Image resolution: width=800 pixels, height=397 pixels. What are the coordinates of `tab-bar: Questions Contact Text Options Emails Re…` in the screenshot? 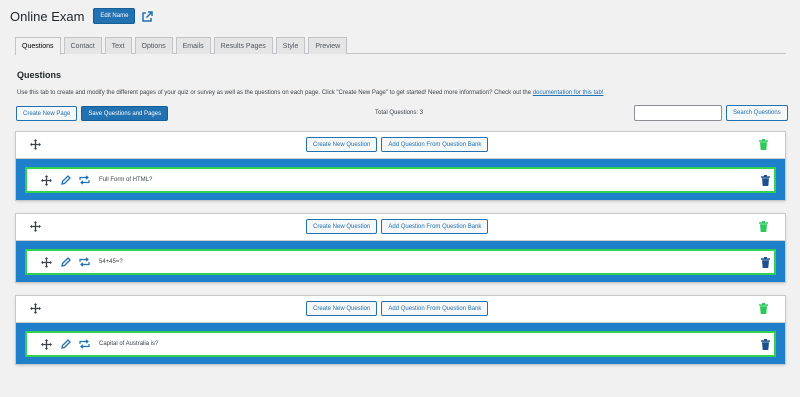 It's located at (400, 46).